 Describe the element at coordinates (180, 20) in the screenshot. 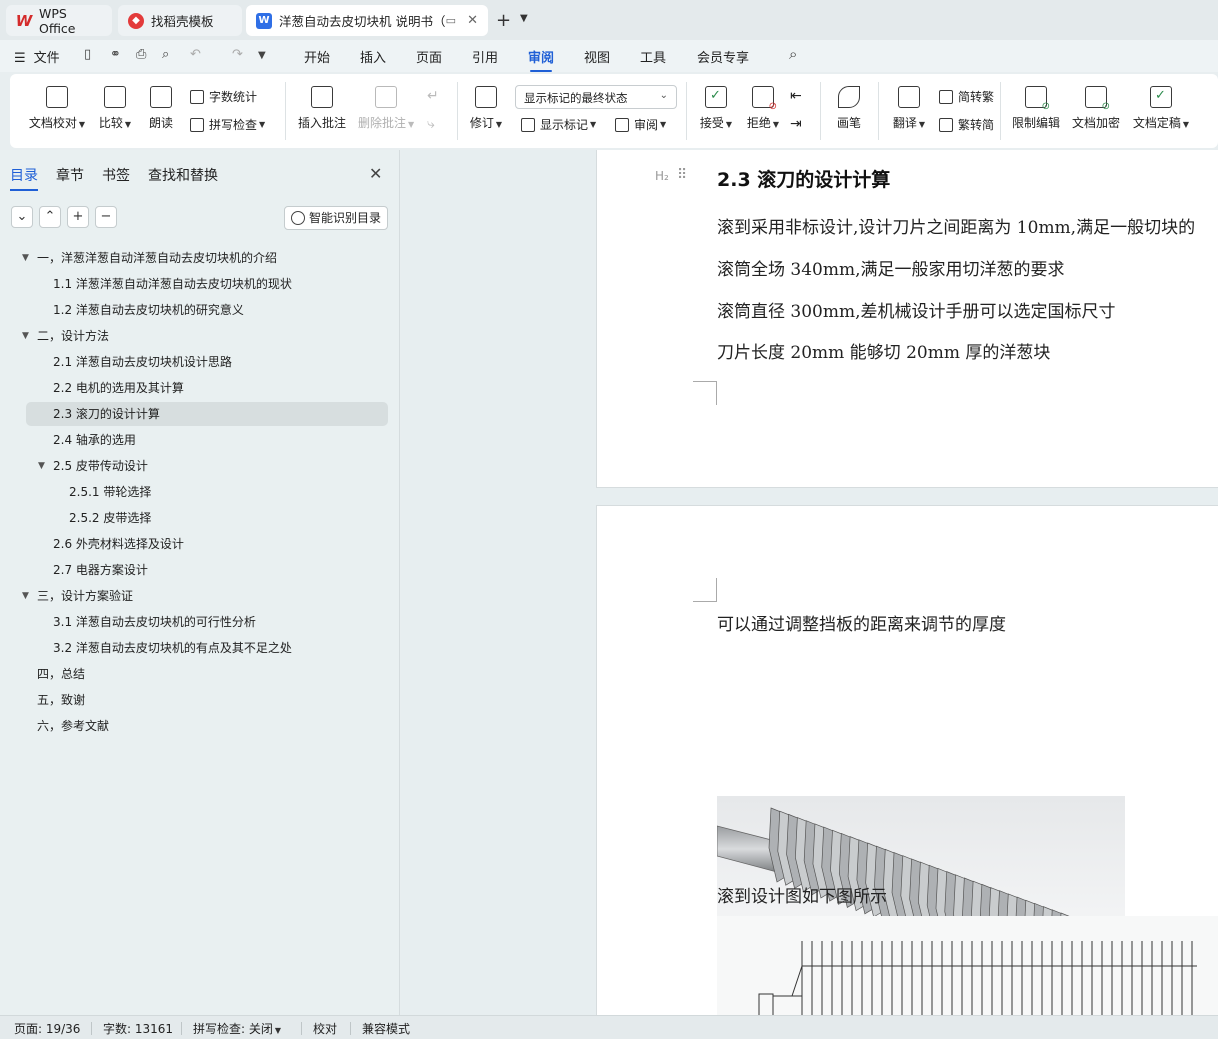

I see `tab-template: ◆ 找稻壳模板` at that location.